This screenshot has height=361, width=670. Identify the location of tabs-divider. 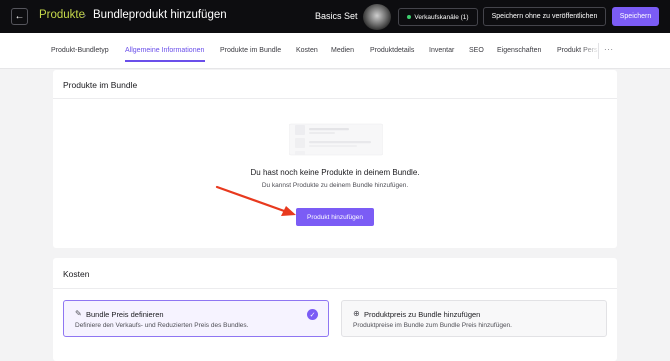
(598, 51).